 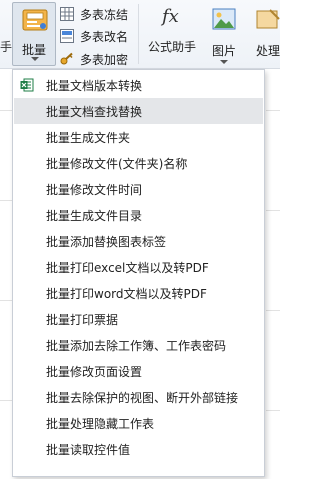 I want to click on menu-item-rename-files: 批量修改文件(文件夹)名称, so click(x=138, y=163).